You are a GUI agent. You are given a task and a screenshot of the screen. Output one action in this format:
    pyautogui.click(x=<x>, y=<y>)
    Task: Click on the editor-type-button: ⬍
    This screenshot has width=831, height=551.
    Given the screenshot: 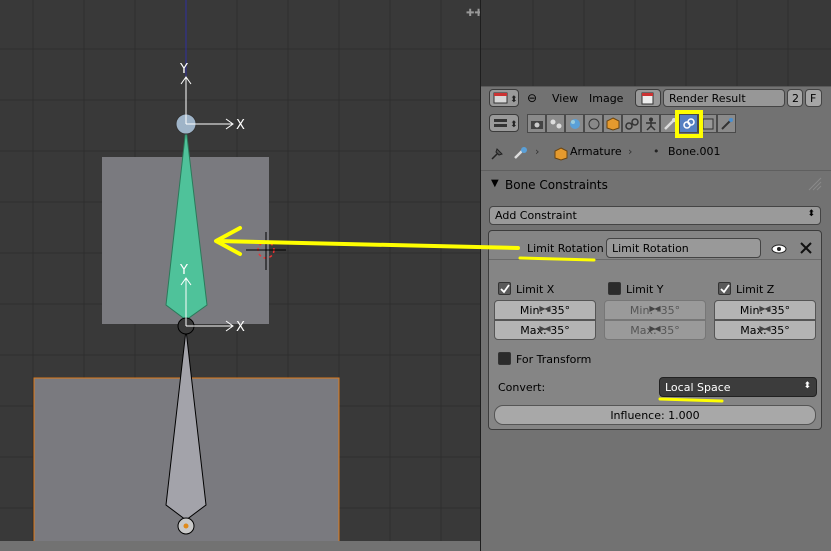 What is the action you would take?
    pyautogui.click(x=504, y=98)
    